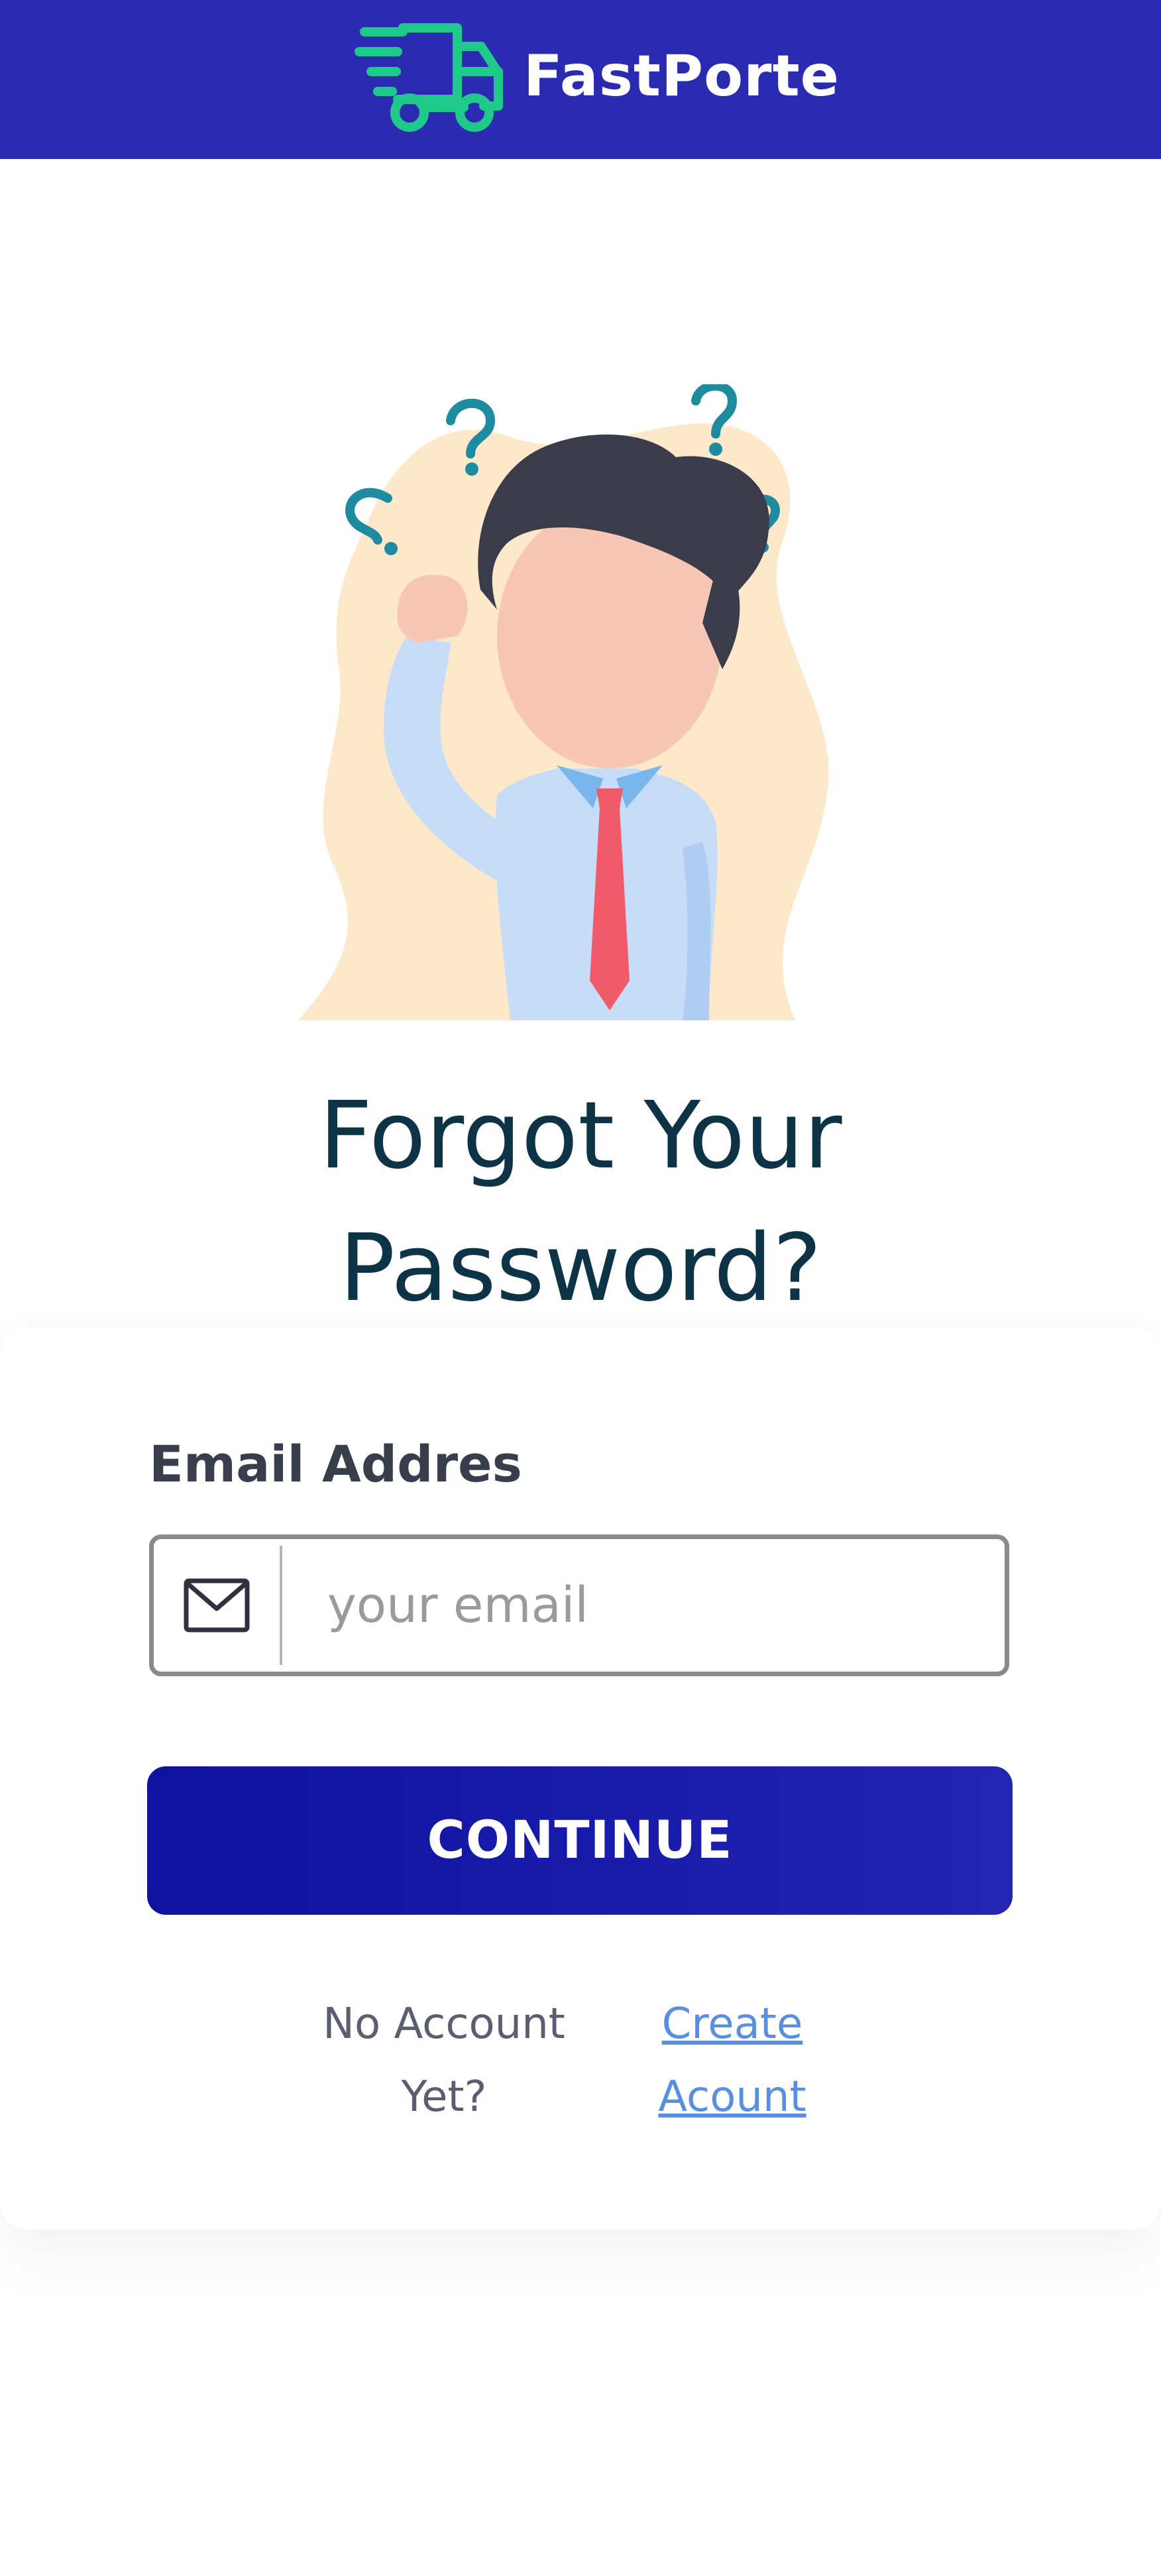 The width and height of the screenshot is (1161, 2576). Describe the element at coordinates (580, 1136) in the screenshot. I see `page-title-line1: Forgot Your` at that location.